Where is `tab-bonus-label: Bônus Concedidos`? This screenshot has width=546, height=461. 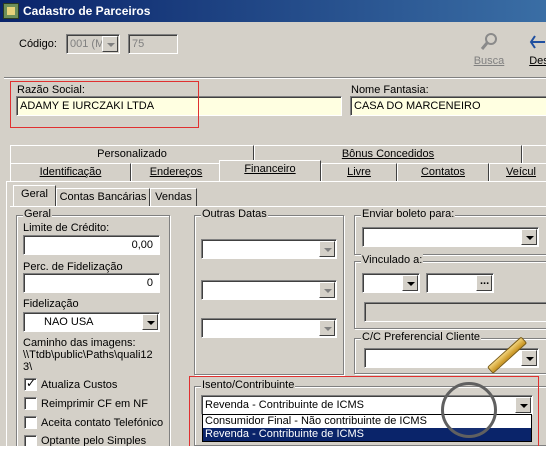 tab-bonus-label: Bônus Concedidos is located at coordinates (388, 154).